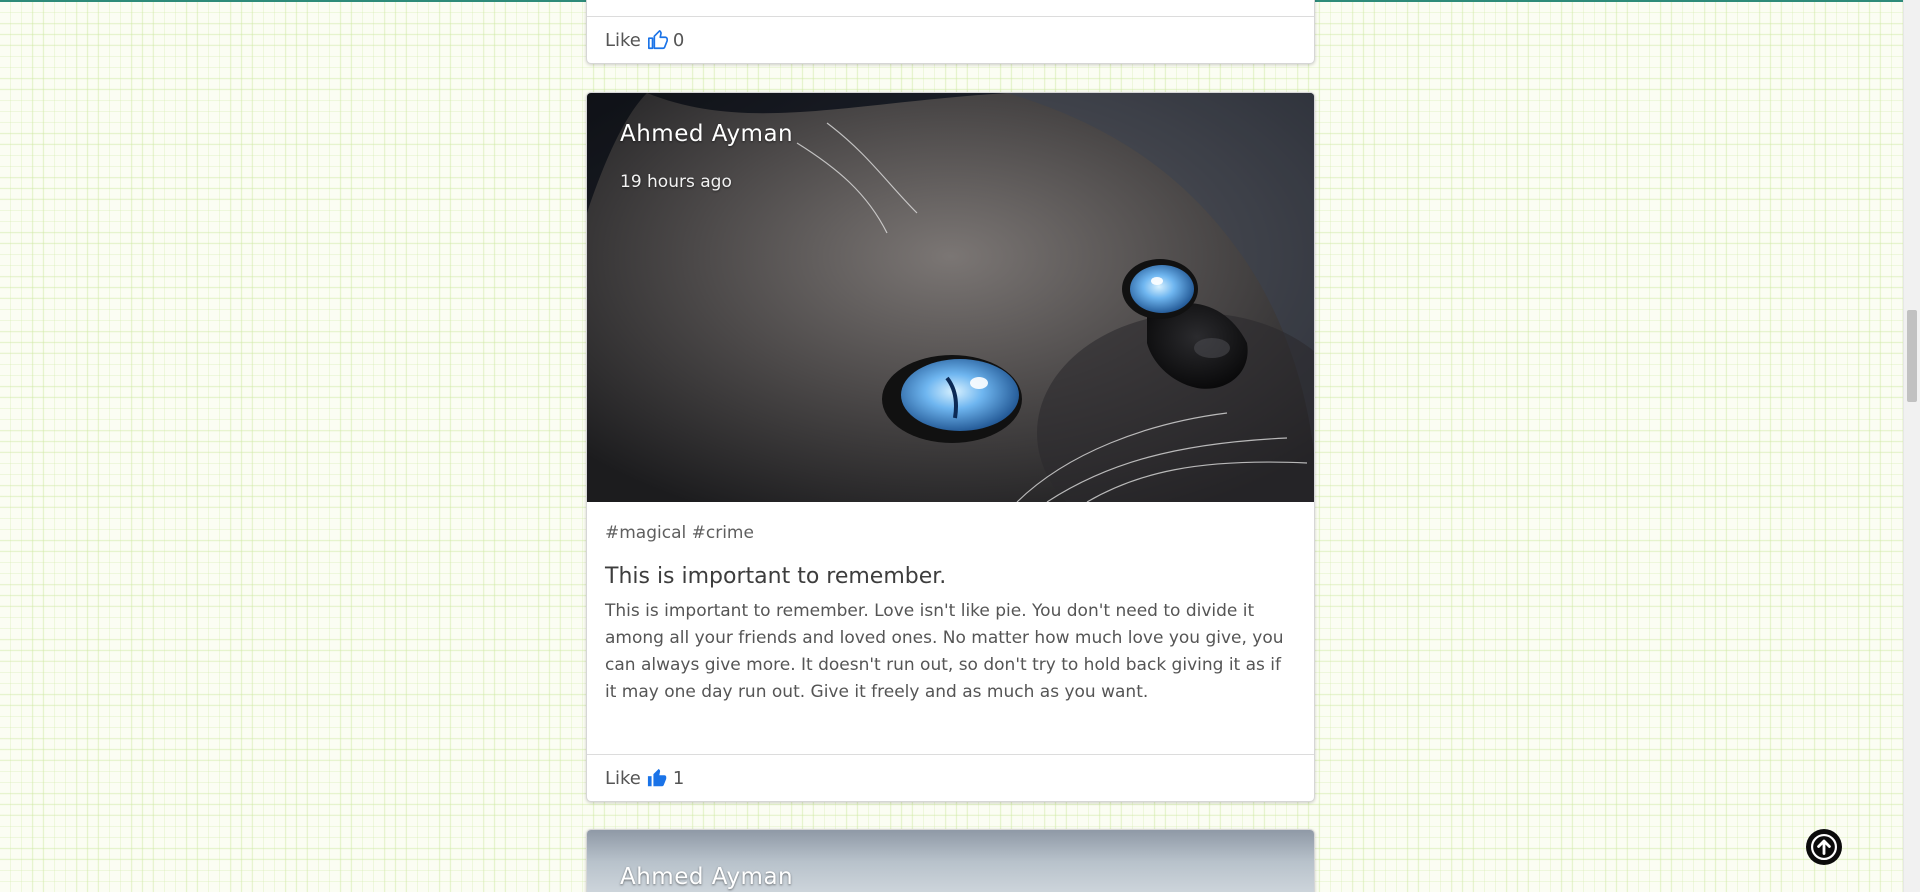  Describe the element at coordinates (658, 40) in the screenshot. I see `thumbs-up-outline-icon` at that location.